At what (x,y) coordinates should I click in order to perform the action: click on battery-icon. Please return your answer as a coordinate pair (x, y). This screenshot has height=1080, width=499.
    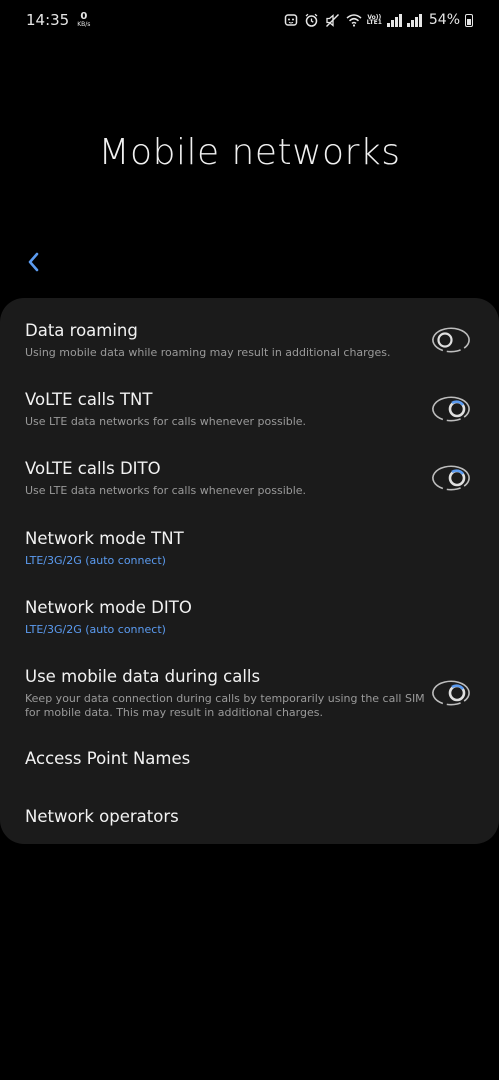
    Looking at the image, I should click on (469, 20).